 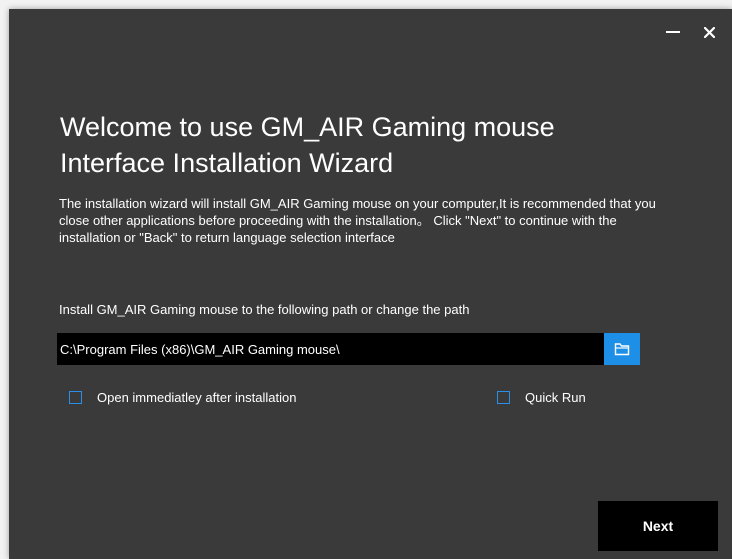 I want to click on close-icon, so click(x=709, y=32).